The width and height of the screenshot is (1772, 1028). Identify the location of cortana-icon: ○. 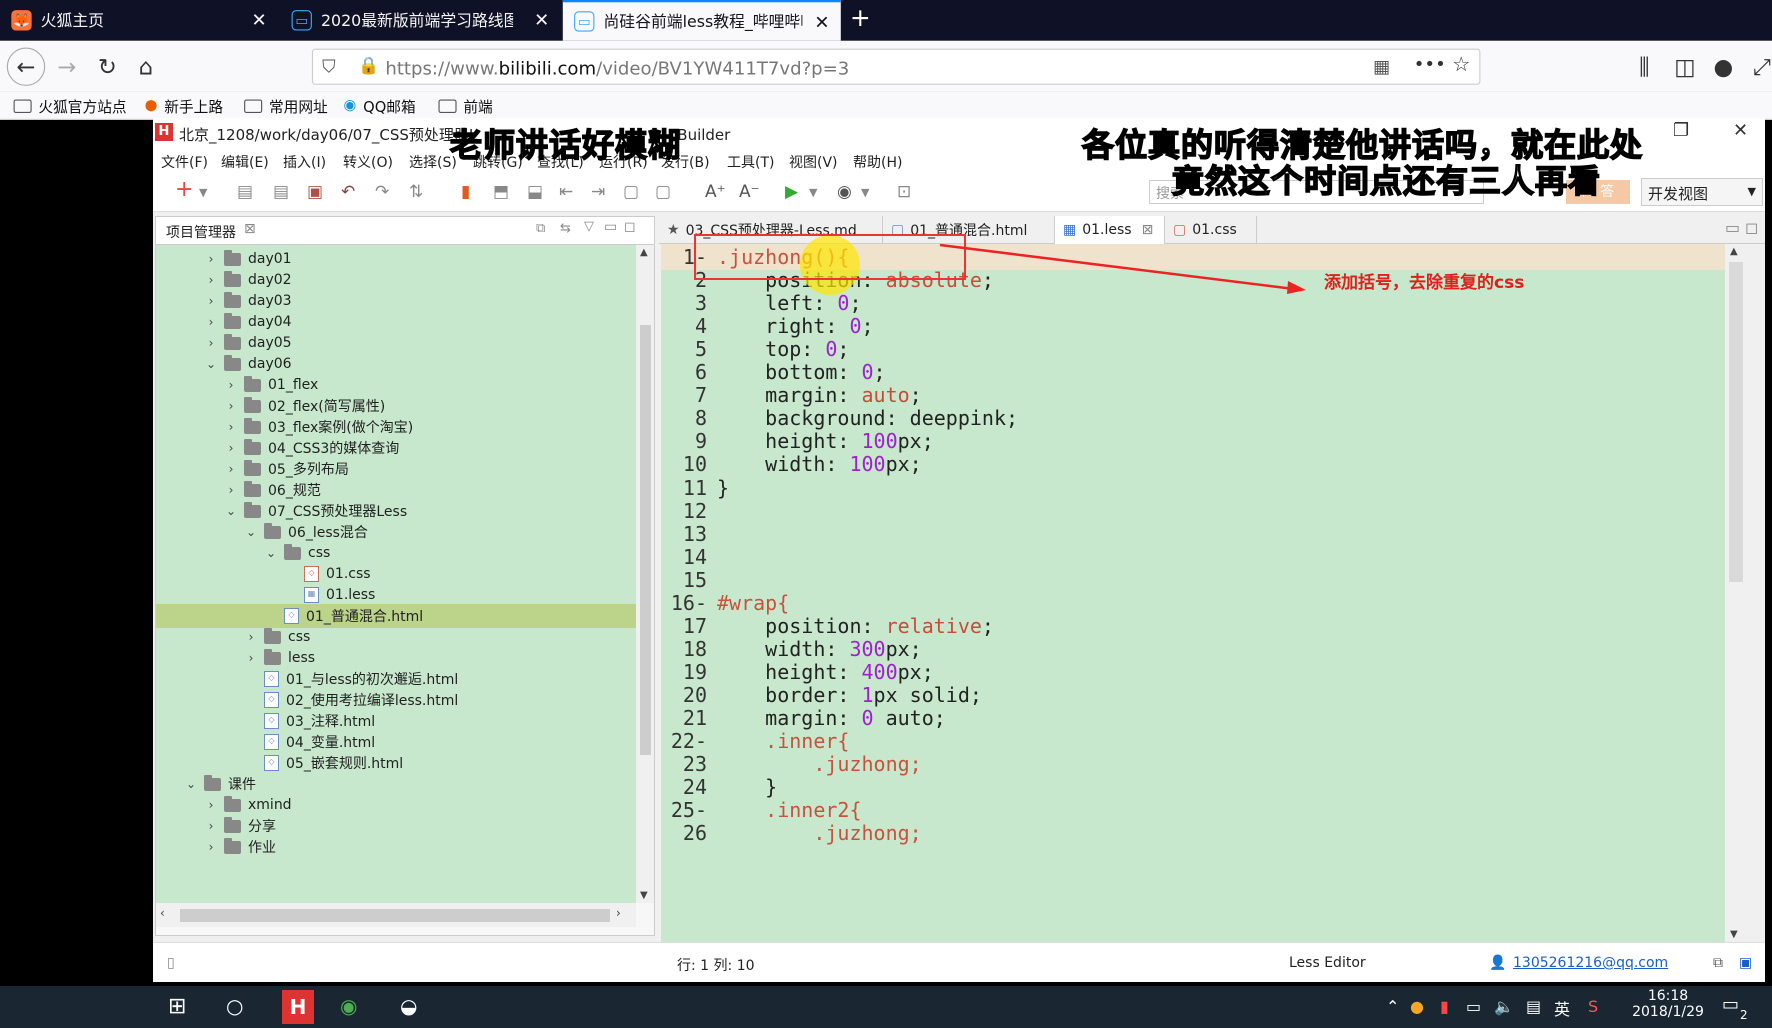
(234, 1006).